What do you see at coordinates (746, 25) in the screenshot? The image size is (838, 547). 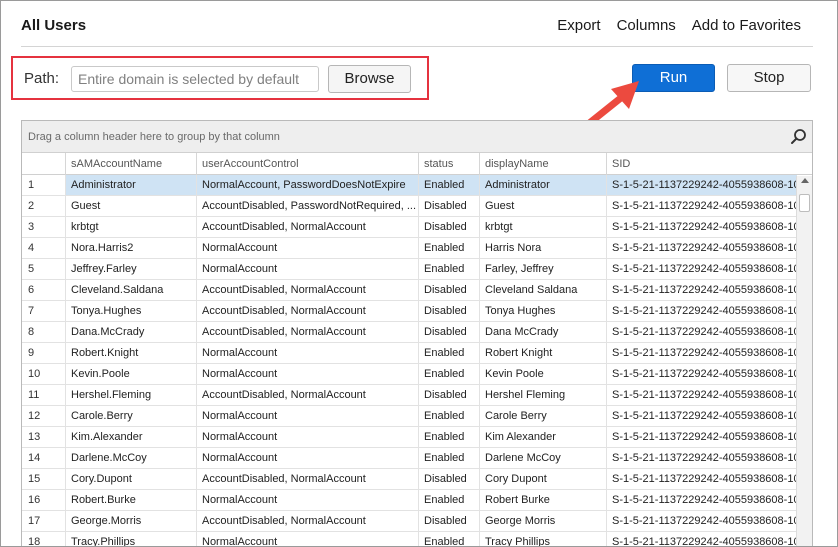 I see `add-to-favorites-link: Add to Favorites` at bounding box center [746, 25].